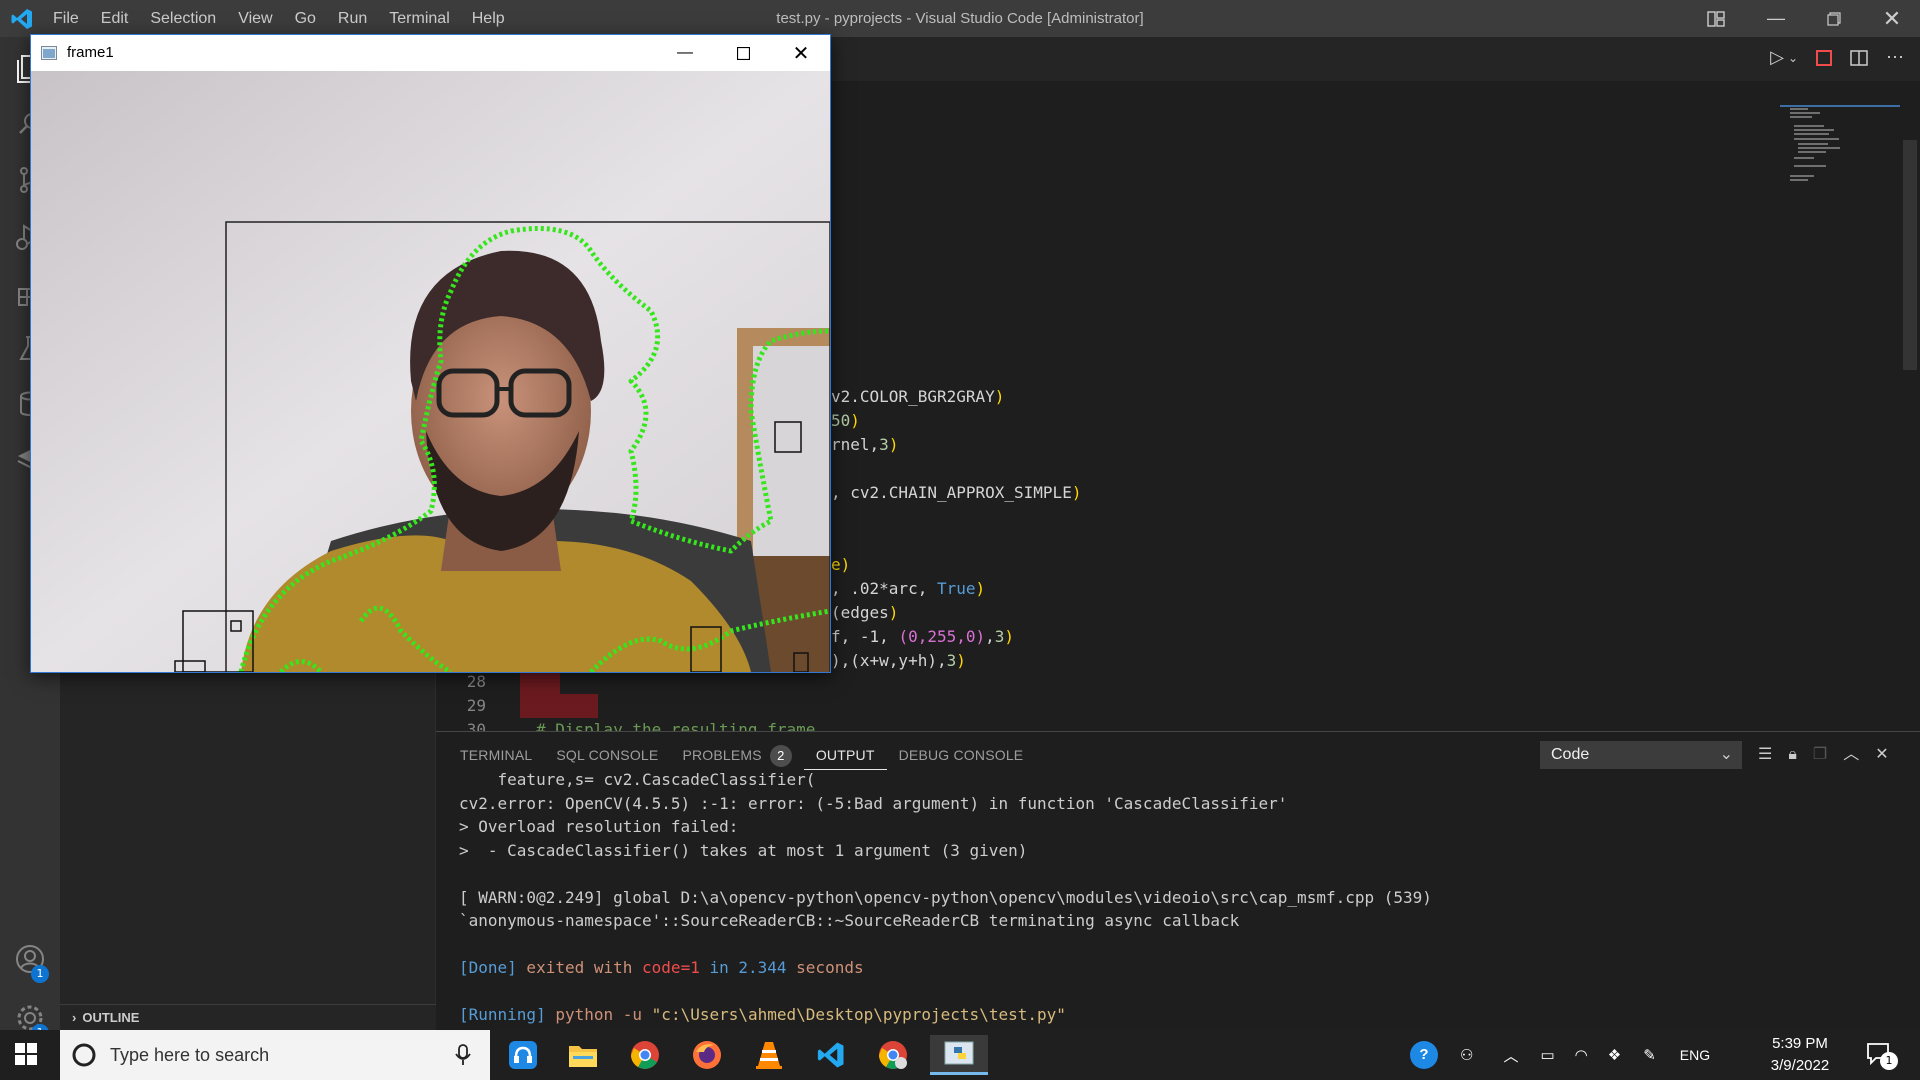  I want to click on output-channel-select: Code ⌄, so click(1641, 755).